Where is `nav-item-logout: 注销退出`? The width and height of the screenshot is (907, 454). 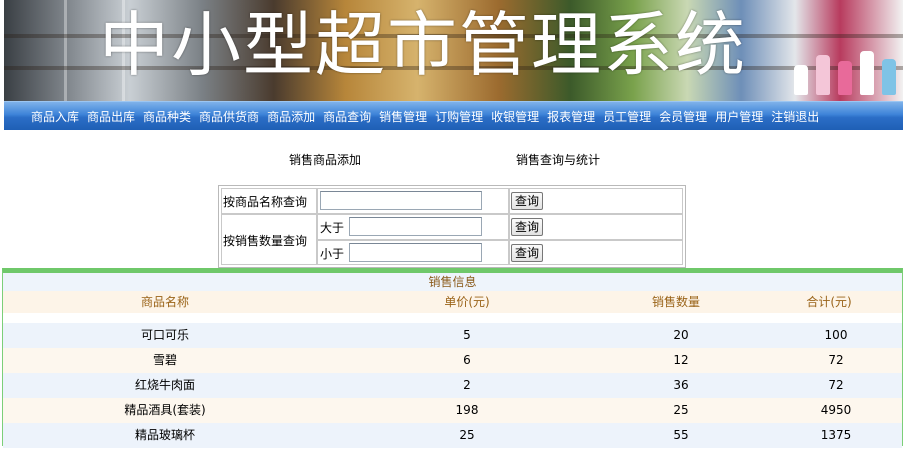
nav-item-logout: 注销退出 is located at coordinates (795, 116).